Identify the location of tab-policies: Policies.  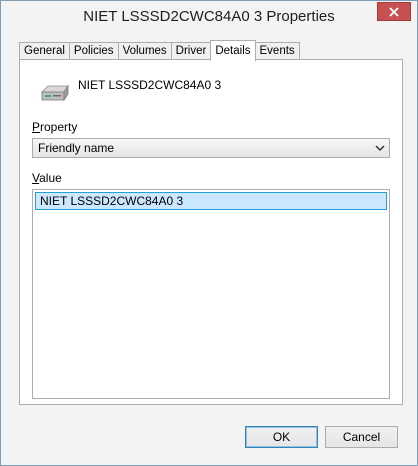
(93, 51).